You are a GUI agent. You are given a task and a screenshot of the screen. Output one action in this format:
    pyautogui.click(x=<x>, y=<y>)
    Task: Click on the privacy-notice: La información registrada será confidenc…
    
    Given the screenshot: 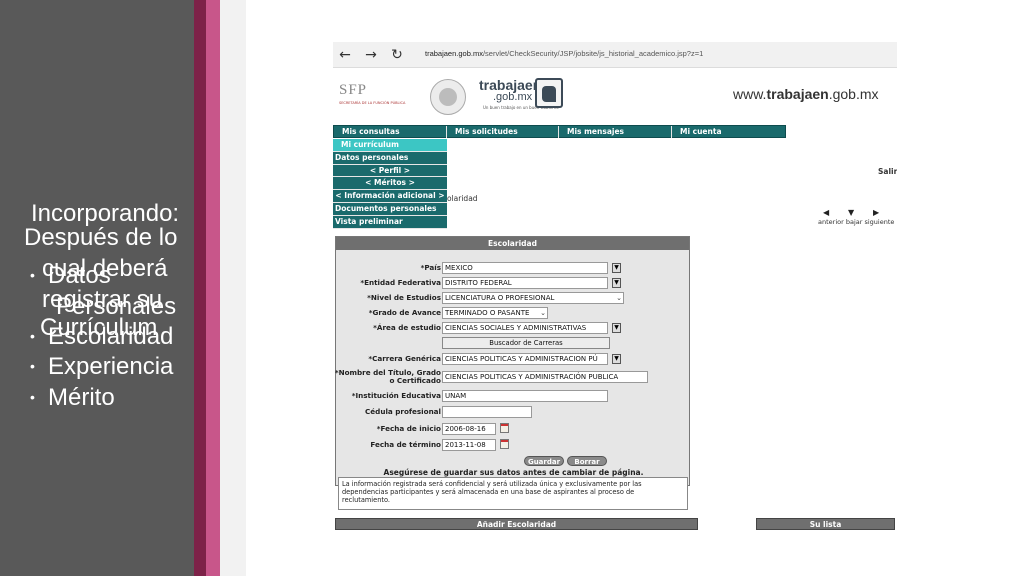 What is the action you would take?
    pyautogui.click(x=513, y=493)
    